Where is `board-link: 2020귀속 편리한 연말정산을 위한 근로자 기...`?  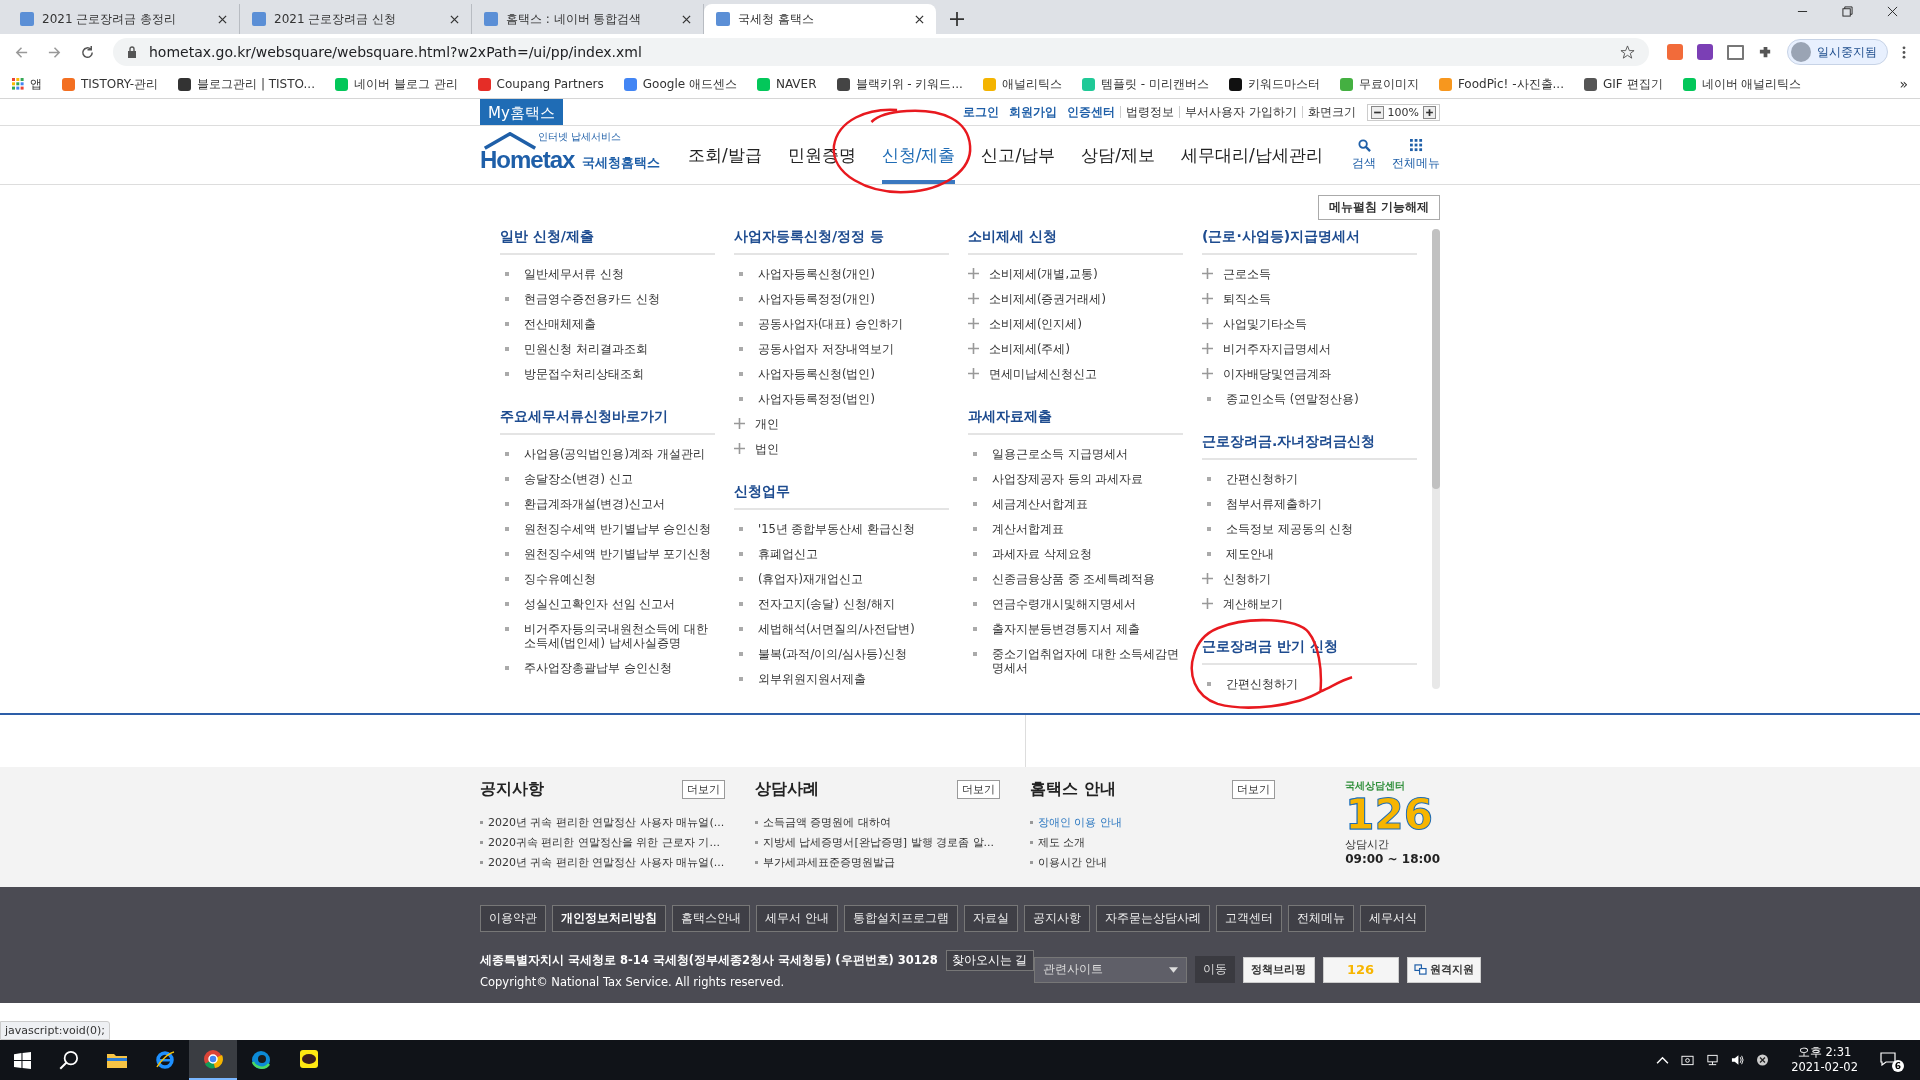
board-link: 2020귀속 편리한 연말정산을 위한 근로자 기... is located at coordinates (604, 842).